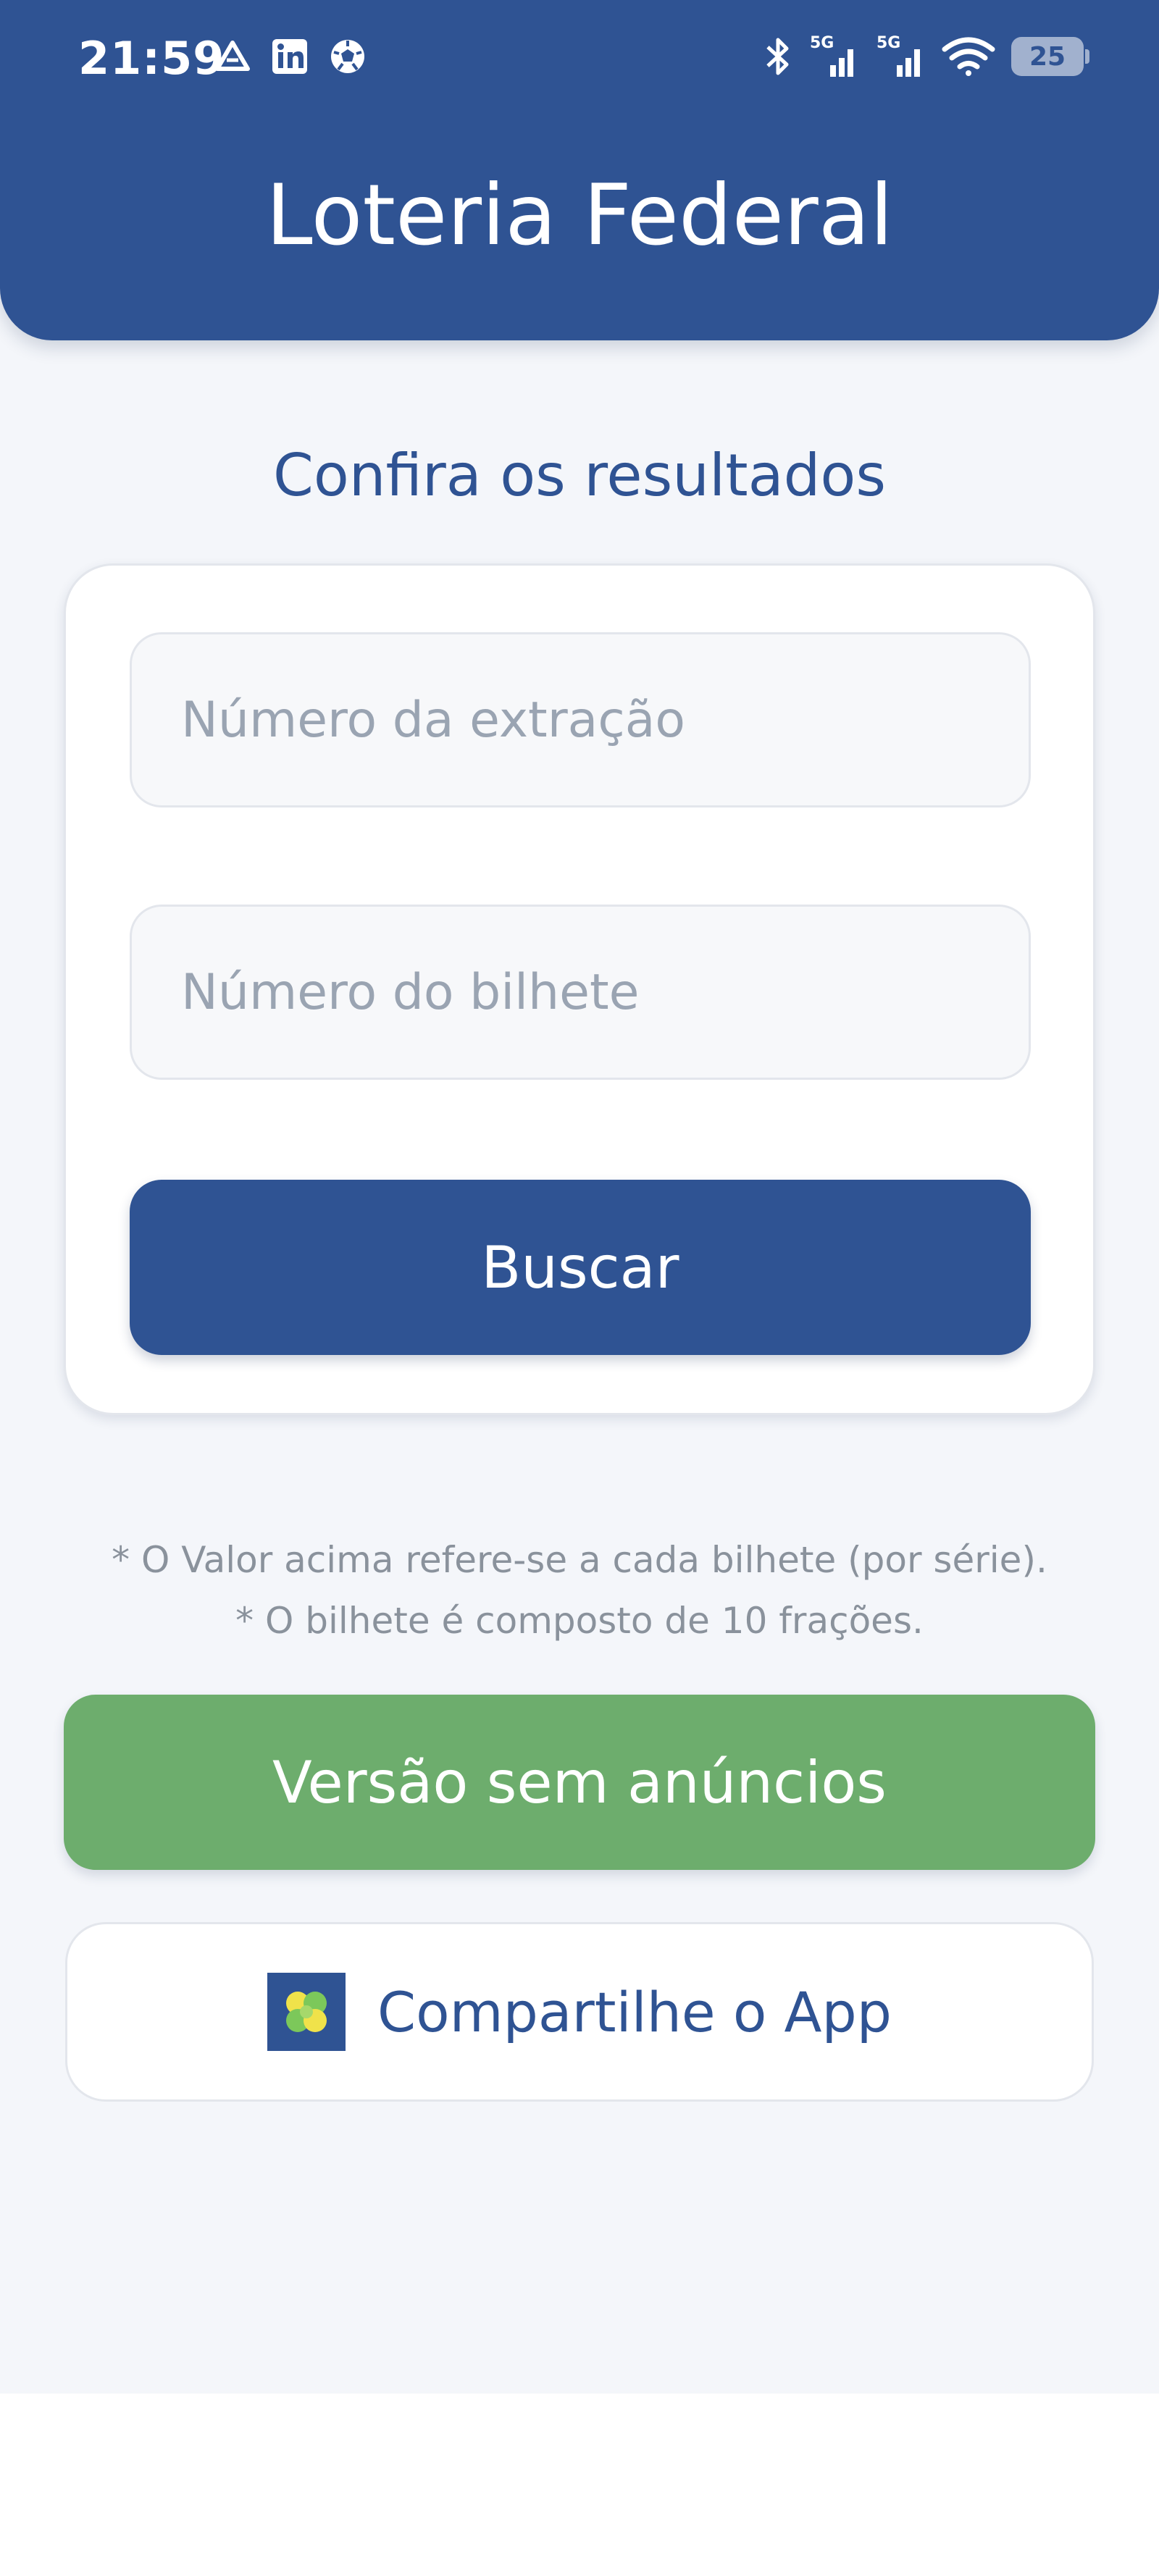 The image size is (1159, 2576). I want to click on header: 21:59 5G 5G 25 Loteria Federal, so click(579, 170).